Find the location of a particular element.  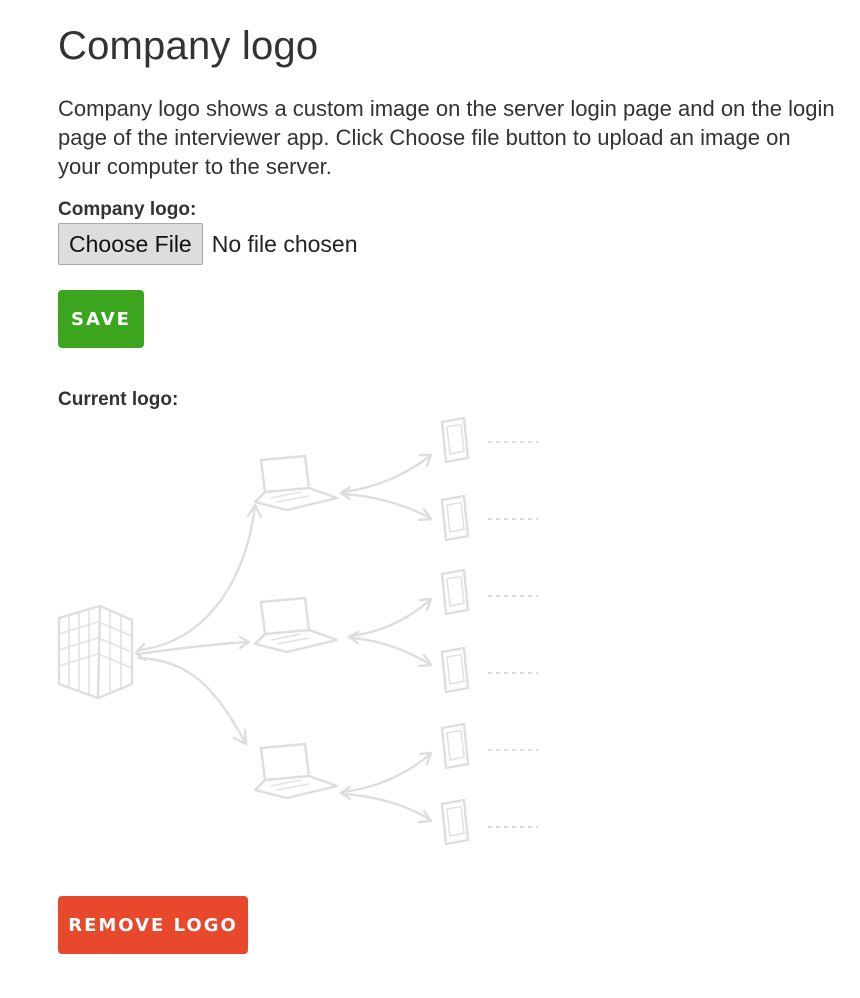

laptop-connections is located at coordinates (386, 638).